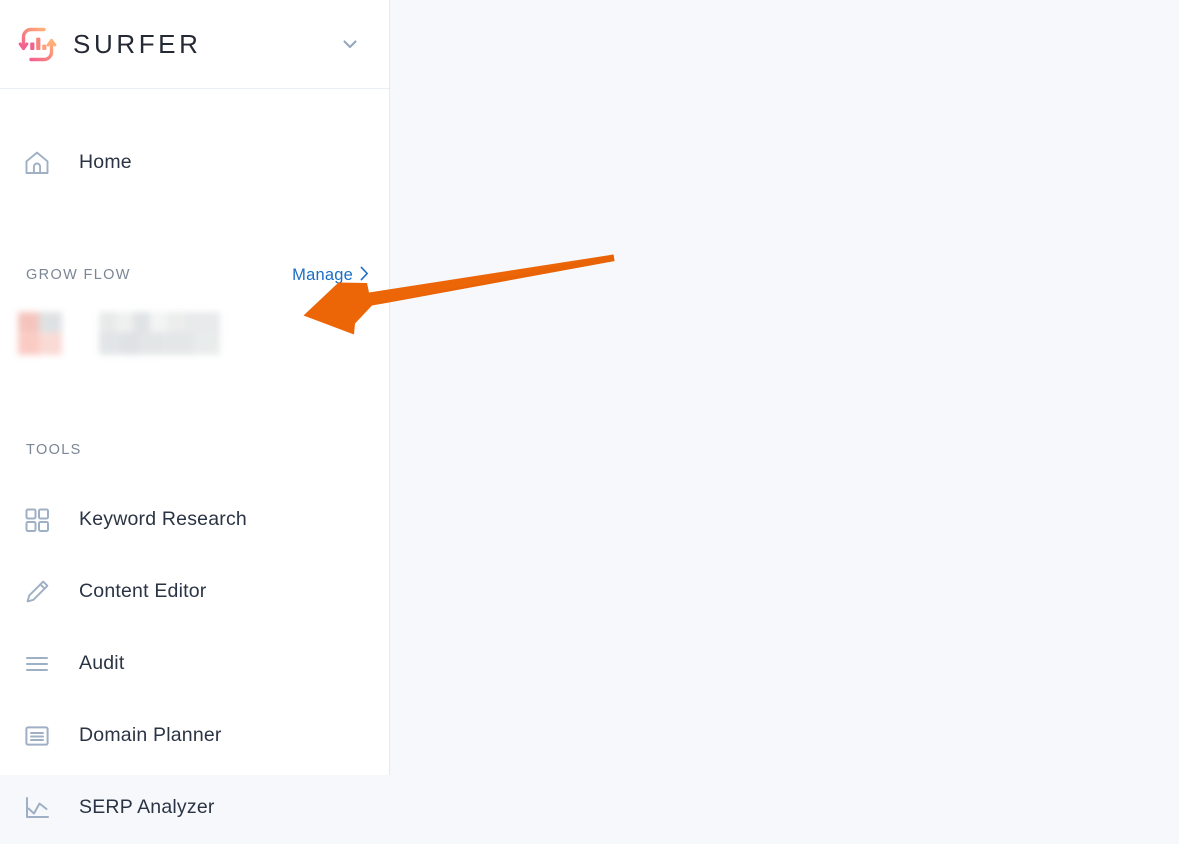 The width and height of the screenshot is (1179, 844). I want to click on sidebar-item-label-audit: Audit, so click(102, 663).